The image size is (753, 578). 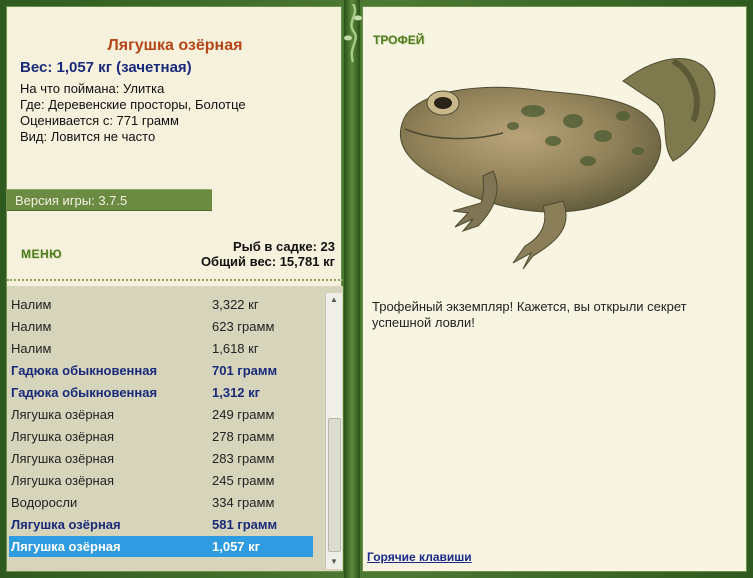 What do you see at coordinates (41, 254) in the screenshot?
I see `menu-button: МЕНЮ` at bounding box center [41, 254].